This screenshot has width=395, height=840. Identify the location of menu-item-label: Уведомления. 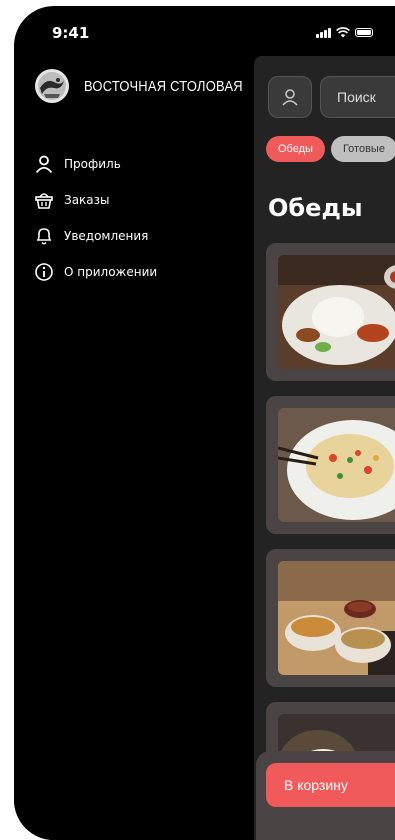
(106, 236).